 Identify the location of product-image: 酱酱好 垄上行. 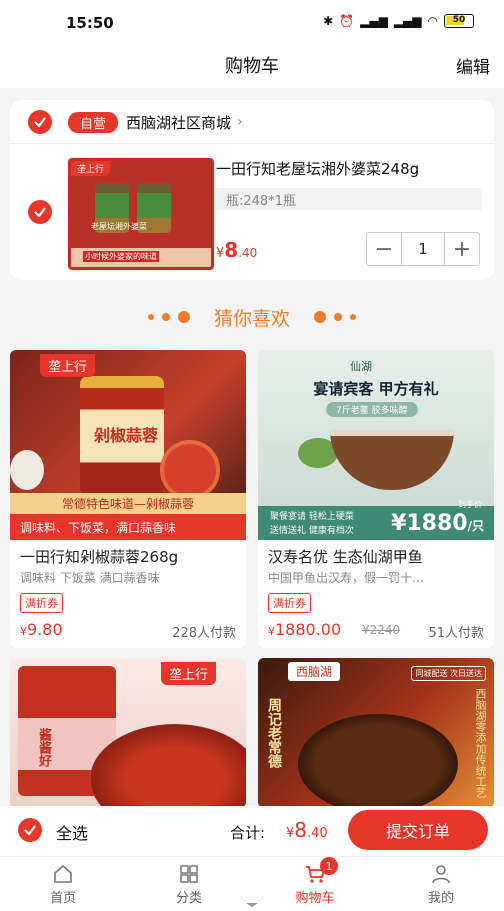
(128, 733).